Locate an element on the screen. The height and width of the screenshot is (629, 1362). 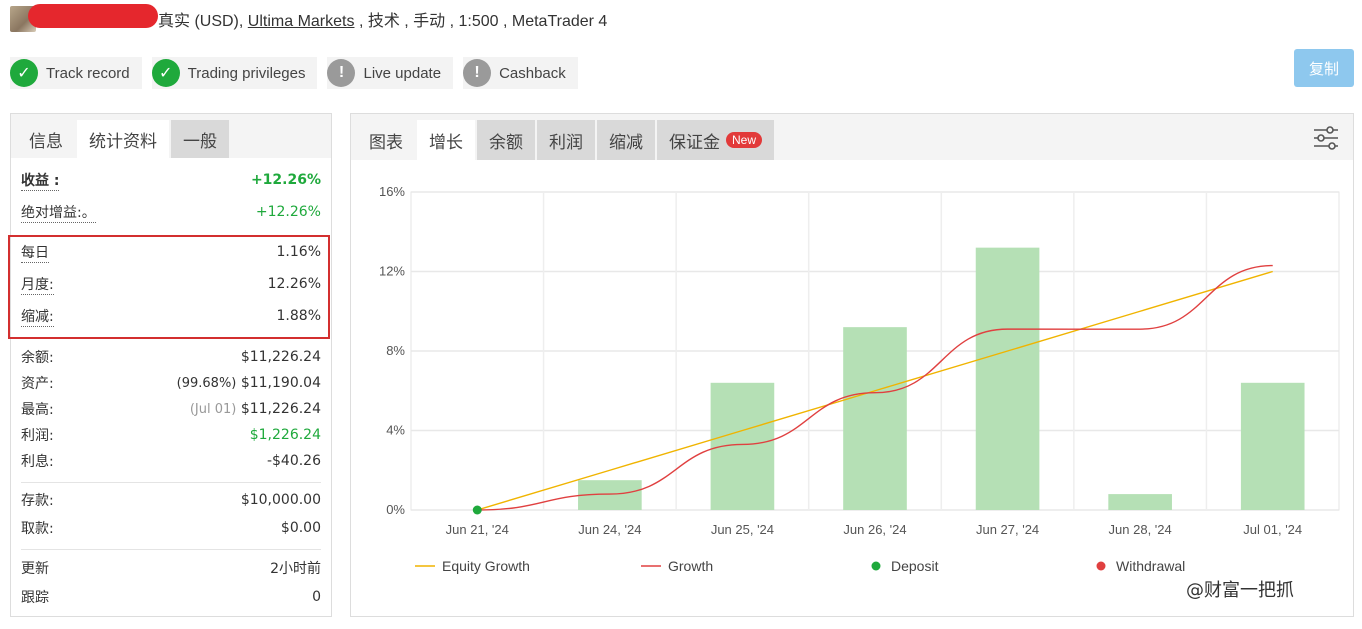
tab-profit: 利润 is located at coordinates (566, 140).